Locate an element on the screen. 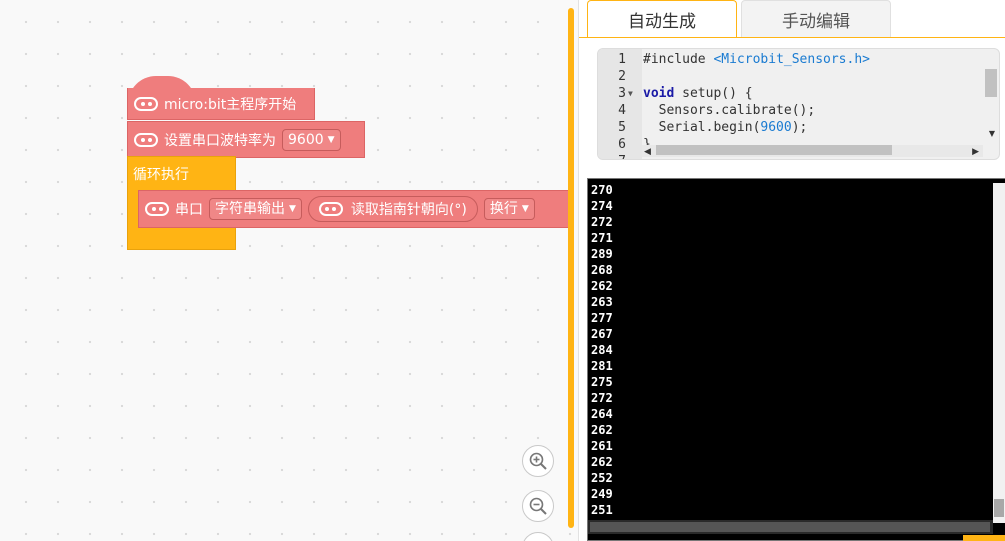  serial-mode-value: 字符串输出 is located at coordinates (250, 209).